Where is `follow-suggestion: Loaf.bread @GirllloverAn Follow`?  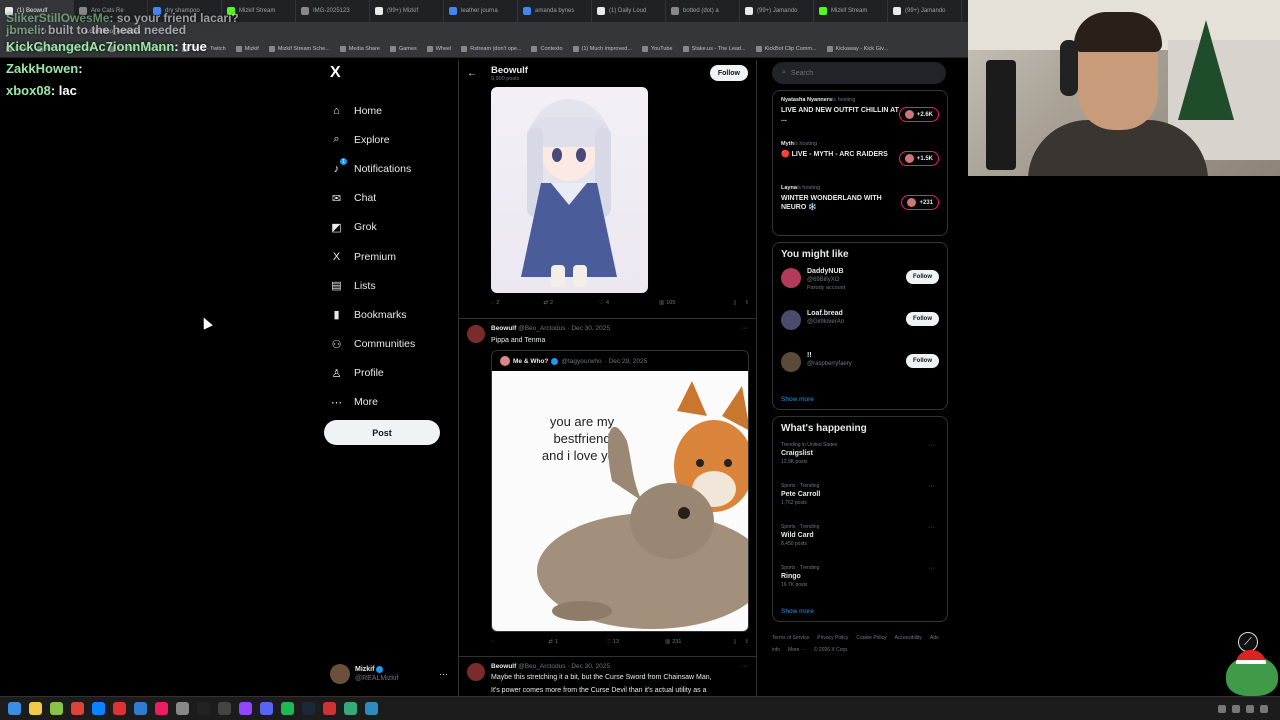 follow-suggestion: Loaf.bread @GirllloverAn Follow is located at coordinates (860, 331).